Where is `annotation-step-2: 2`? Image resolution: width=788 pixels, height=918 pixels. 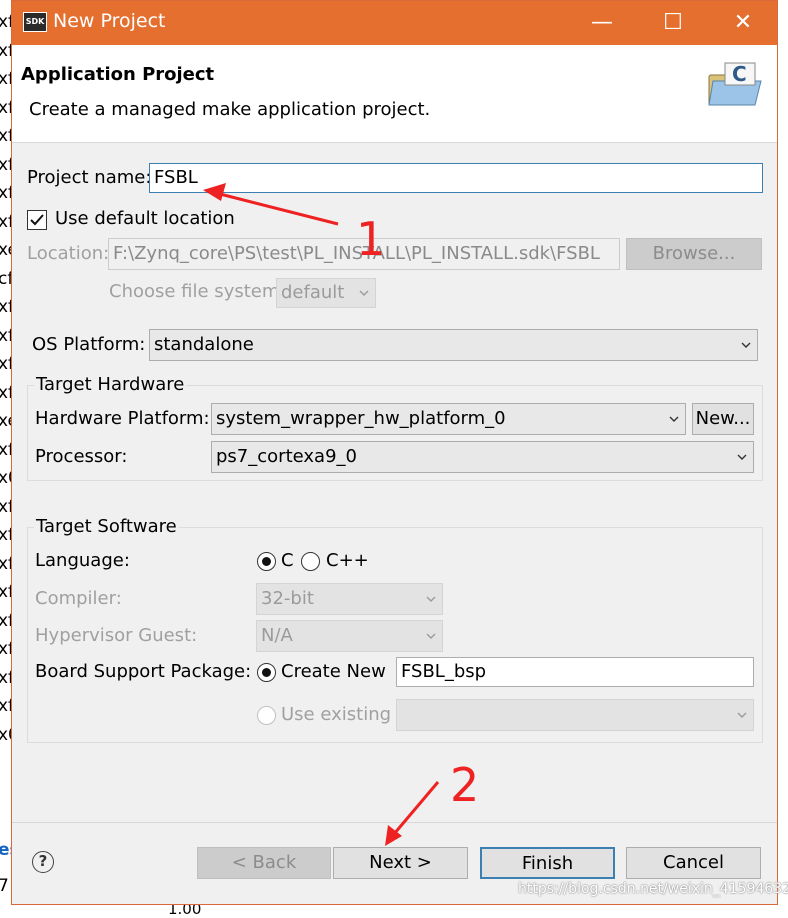 annotation-step-2: 2 is located at coordinates (465, 785).